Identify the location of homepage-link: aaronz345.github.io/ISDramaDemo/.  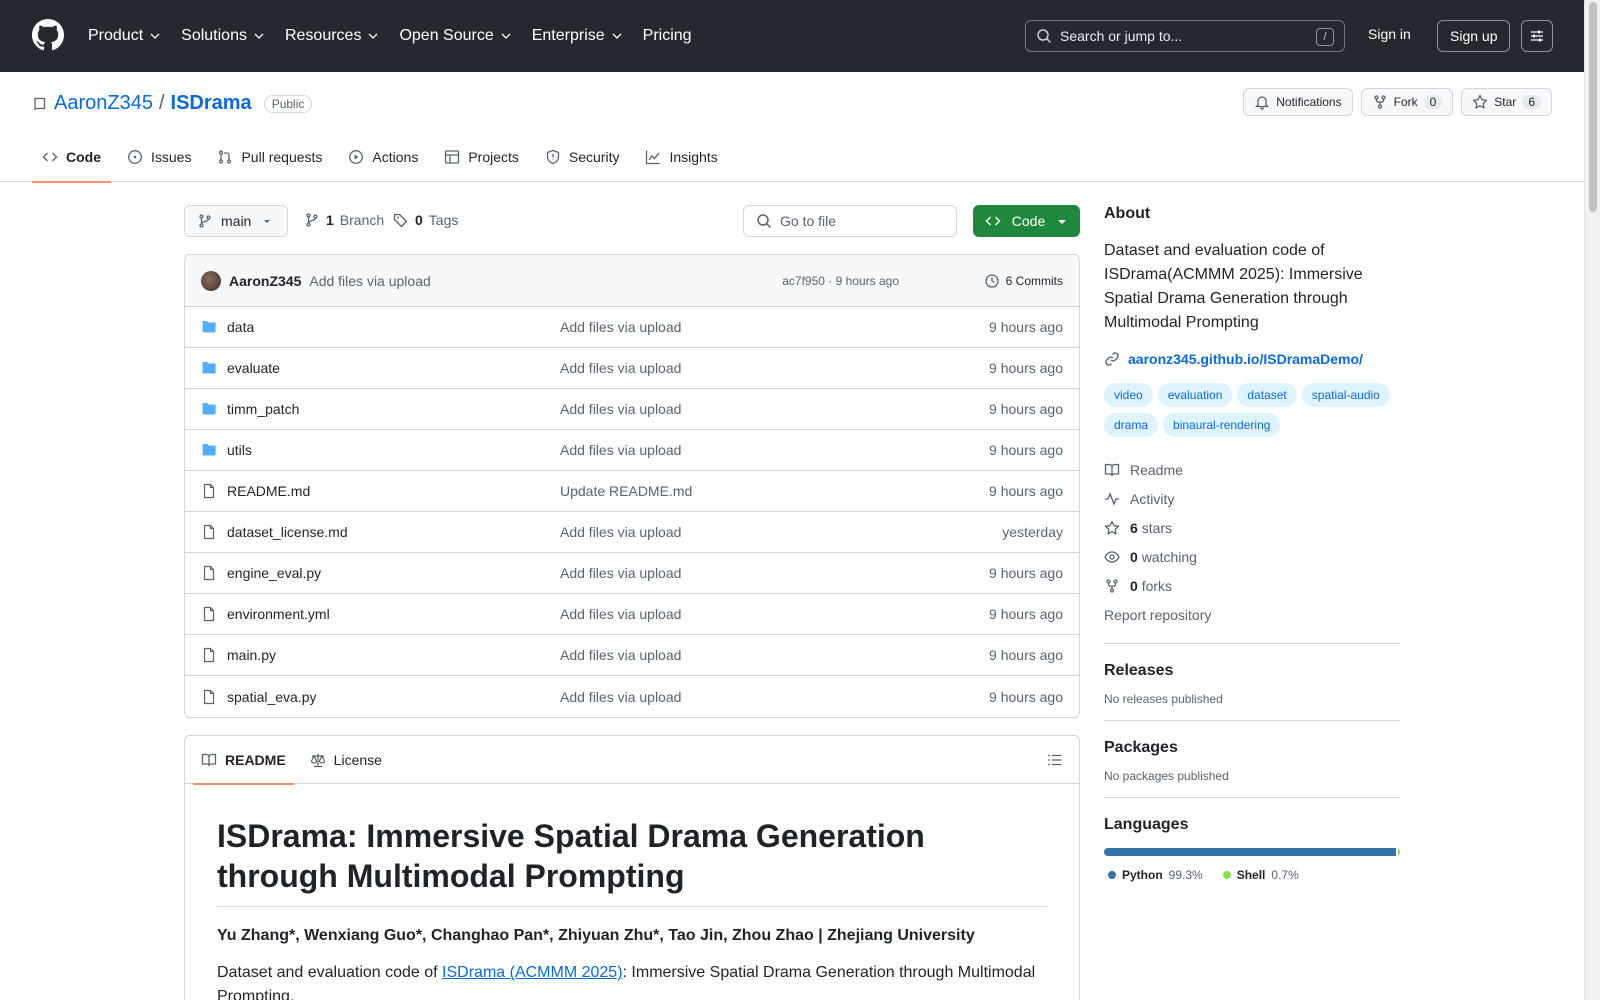
(1252, 359).